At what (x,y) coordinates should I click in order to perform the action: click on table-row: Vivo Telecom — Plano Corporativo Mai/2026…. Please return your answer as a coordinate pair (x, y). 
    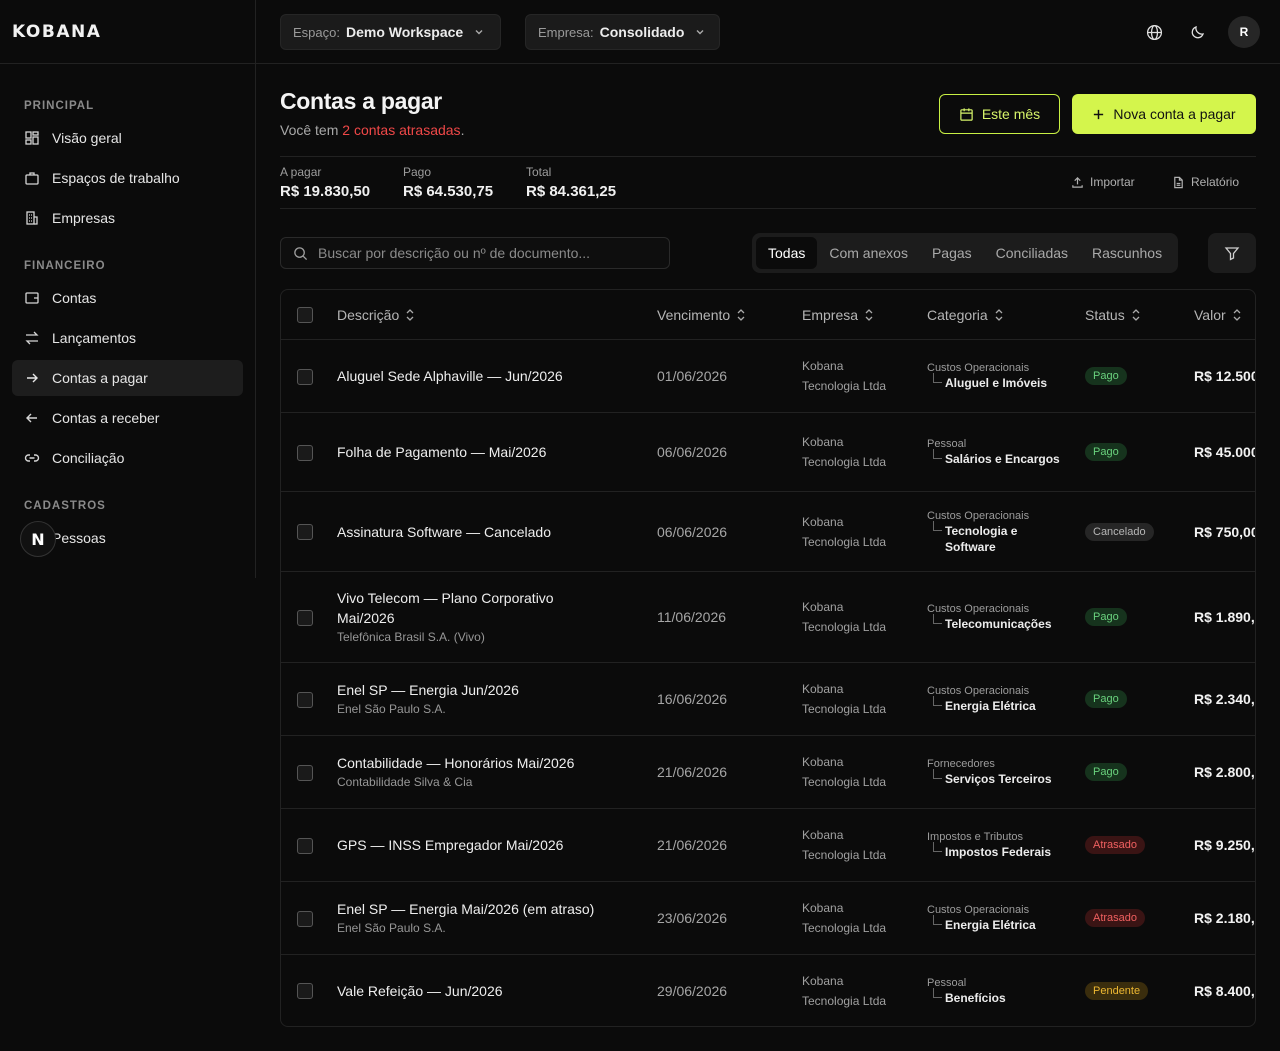
    Looking at the image, I should click on (768, 617).